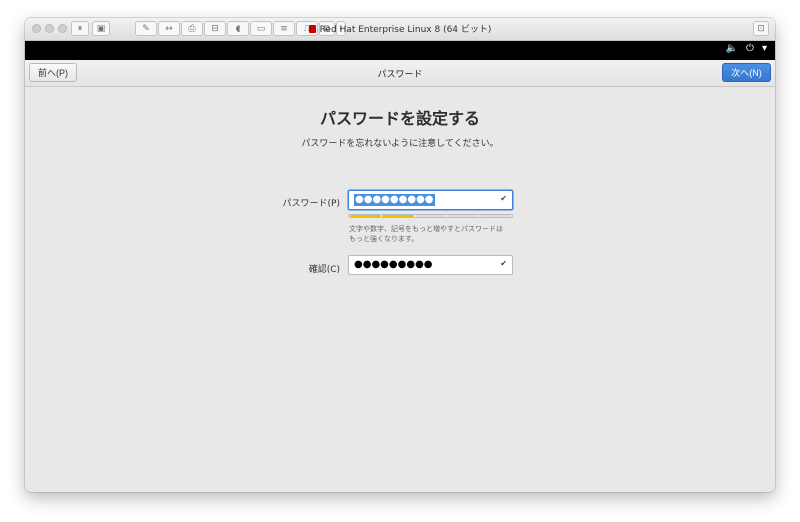 The image size is (800, 522). Describe the element at coordinates (761, 28) in the screenshot. I see `fullscreen-icon: ⊡` at that location.